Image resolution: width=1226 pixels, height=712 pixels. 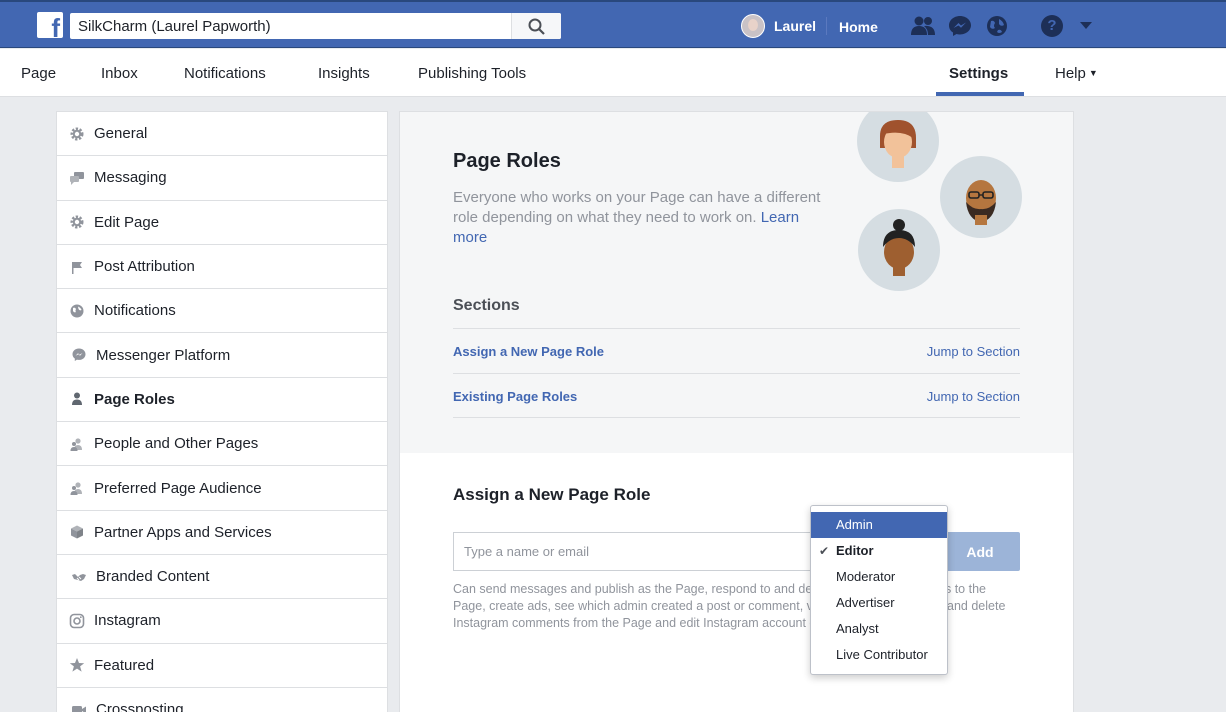 I want to click on tab-insights: Insights, so click(x=344, y=73).